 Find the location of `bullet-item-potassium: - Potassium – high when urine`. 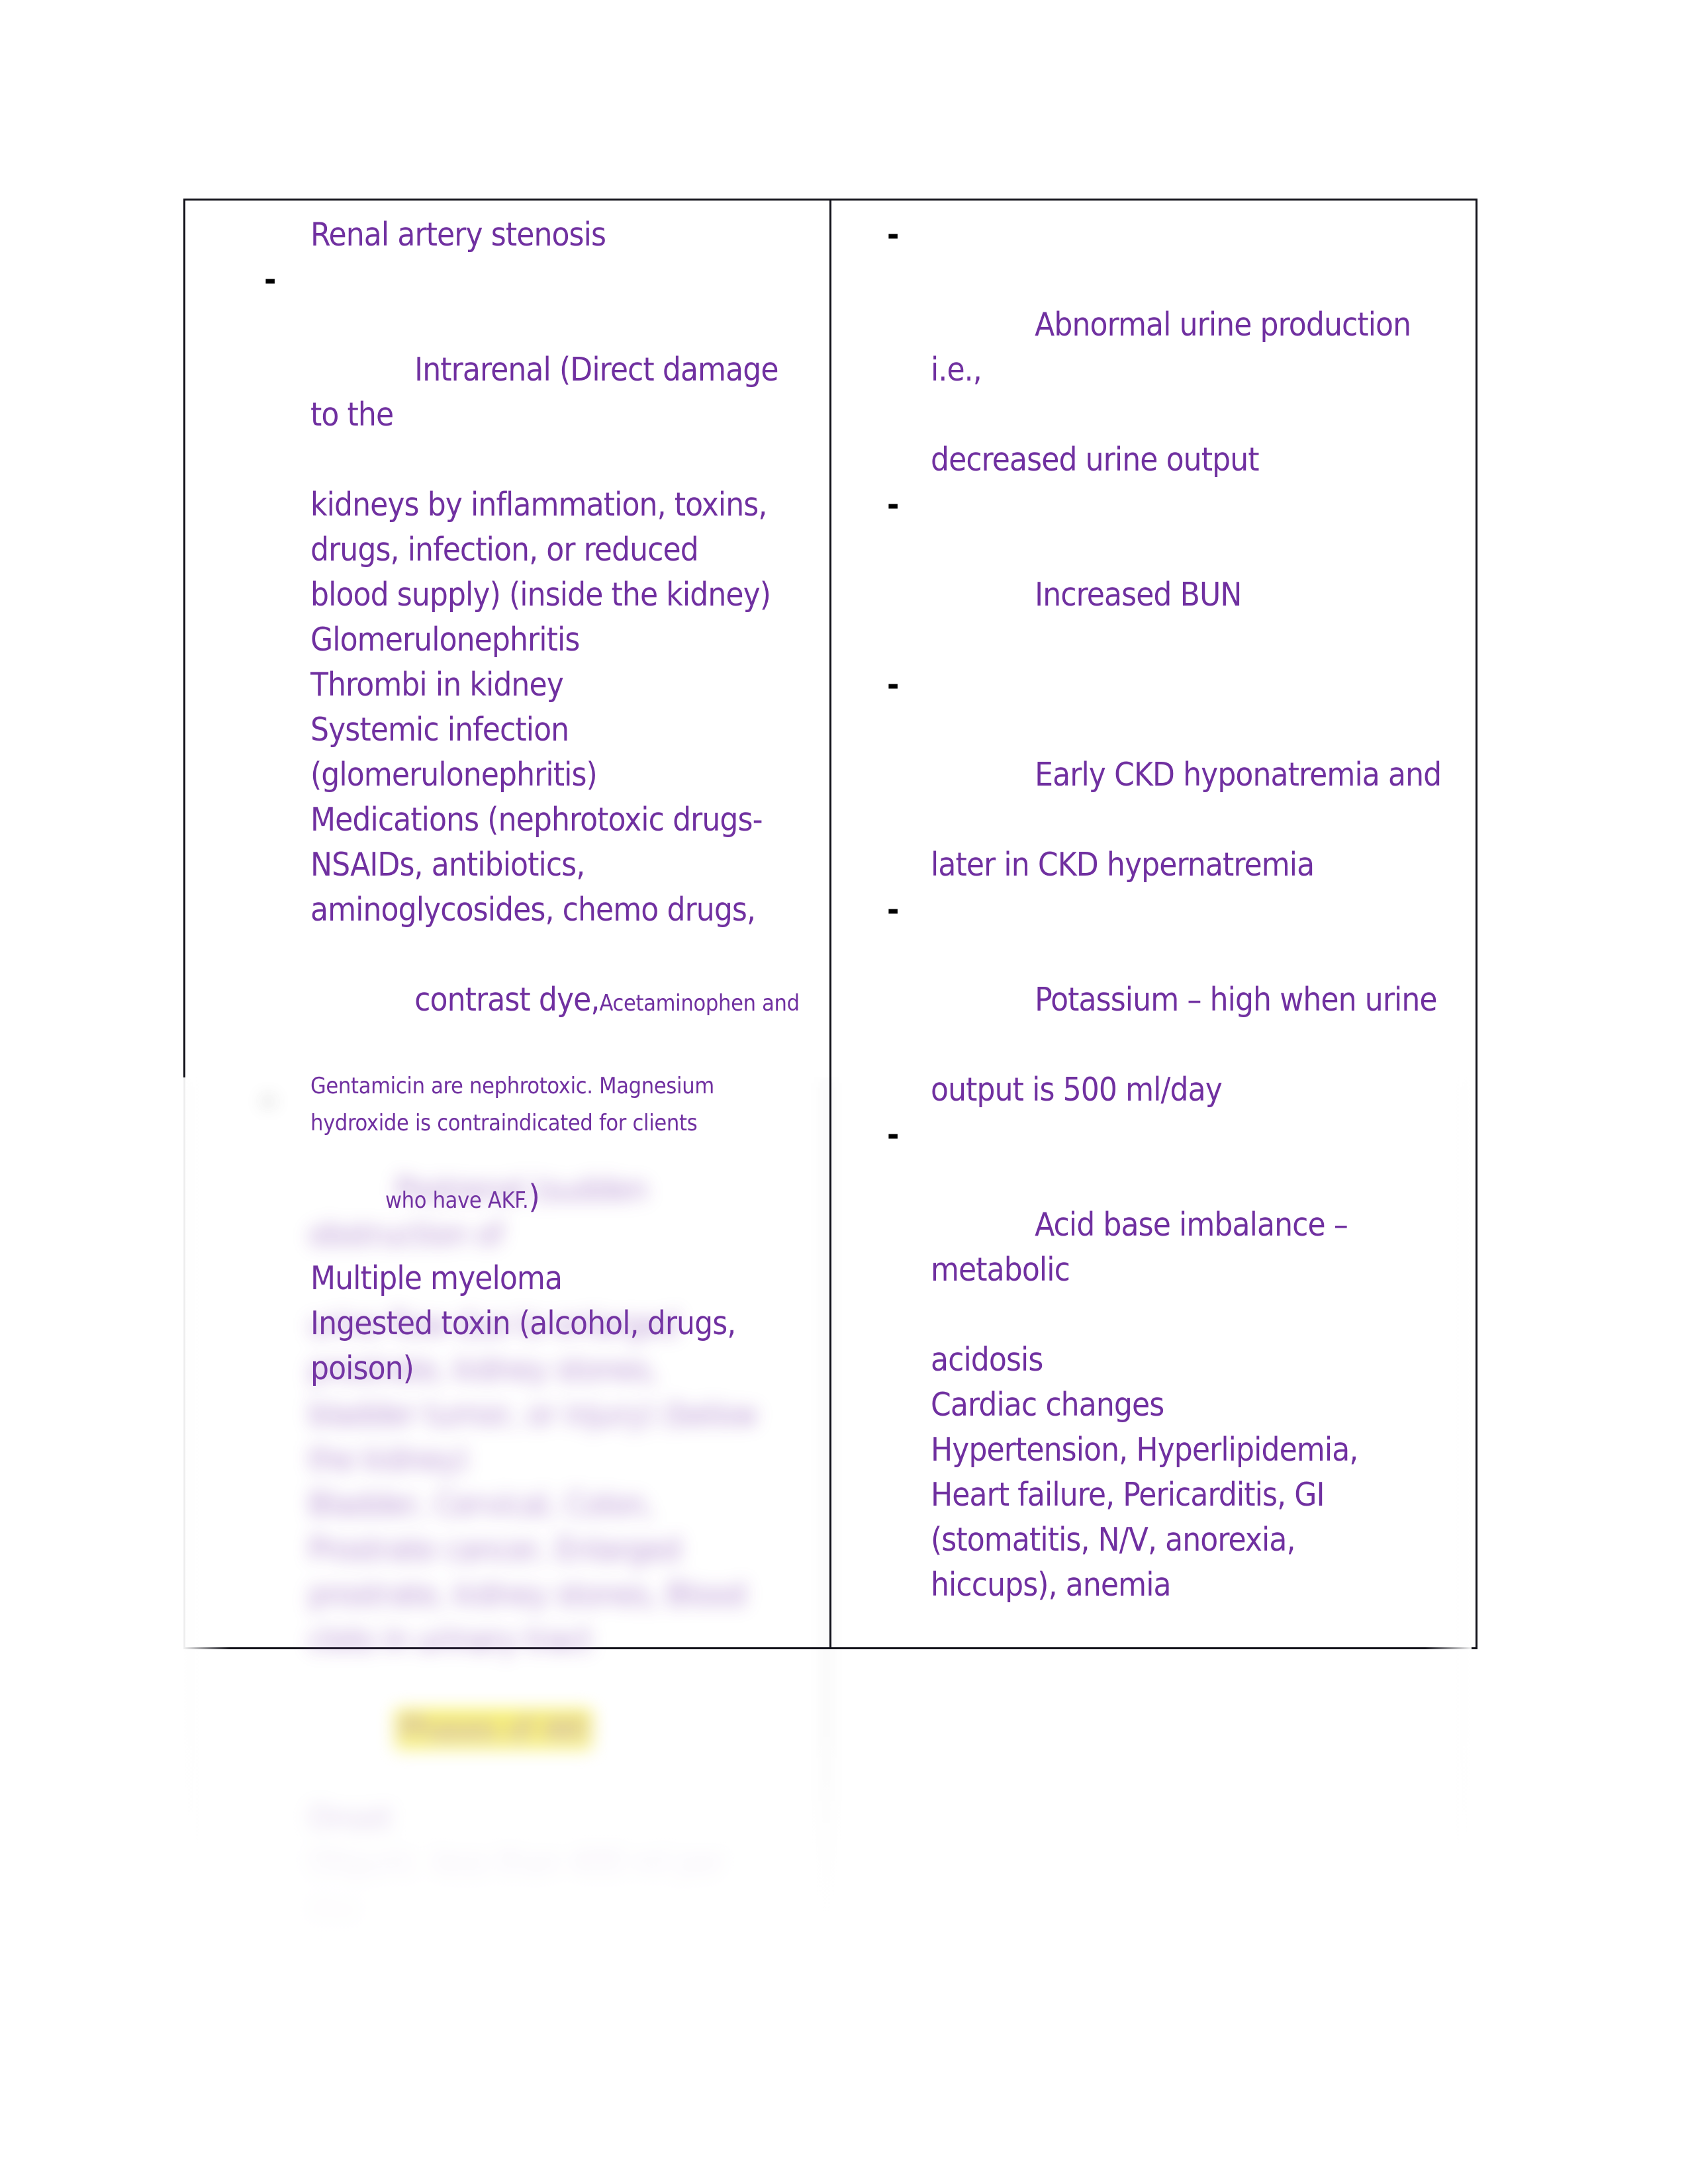

bullet-item-potassium: - Potassium – high when urine is located at coordinates (1153, 977).